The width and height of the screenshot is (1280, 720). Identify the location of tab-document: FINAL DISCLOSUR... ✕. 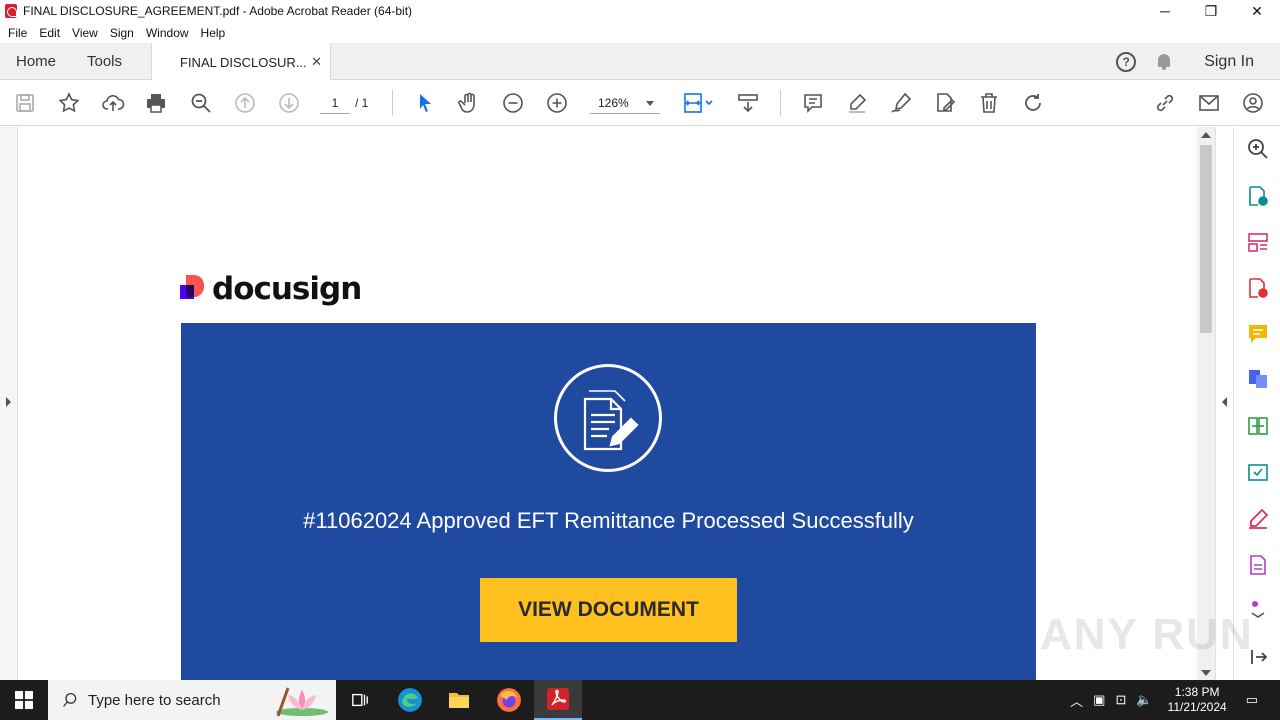
(241, 62).